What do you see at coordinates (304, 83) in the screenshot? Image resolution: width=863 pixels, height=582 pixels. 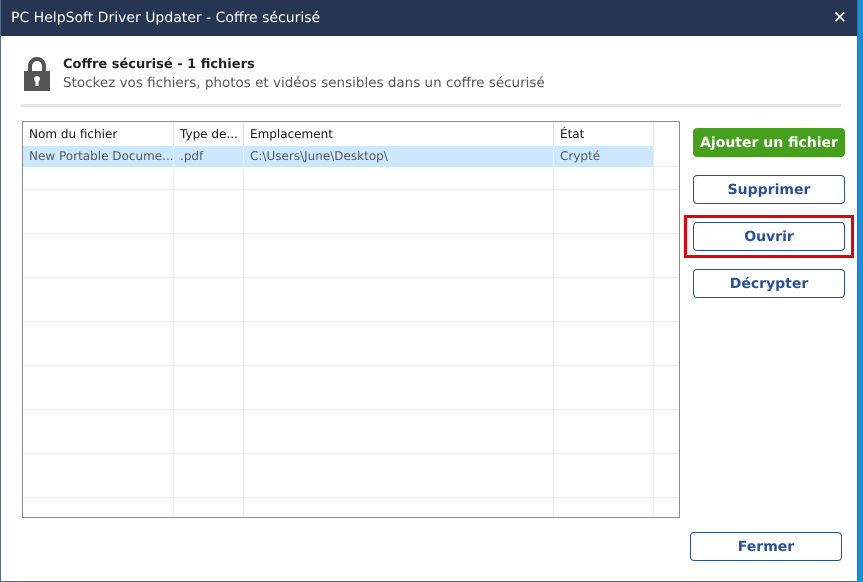 I see `vault-description: Stockez vos fichiers, photos et vidéos sensibles dans un coffre sécurisé` at bounding box center [304, 83].